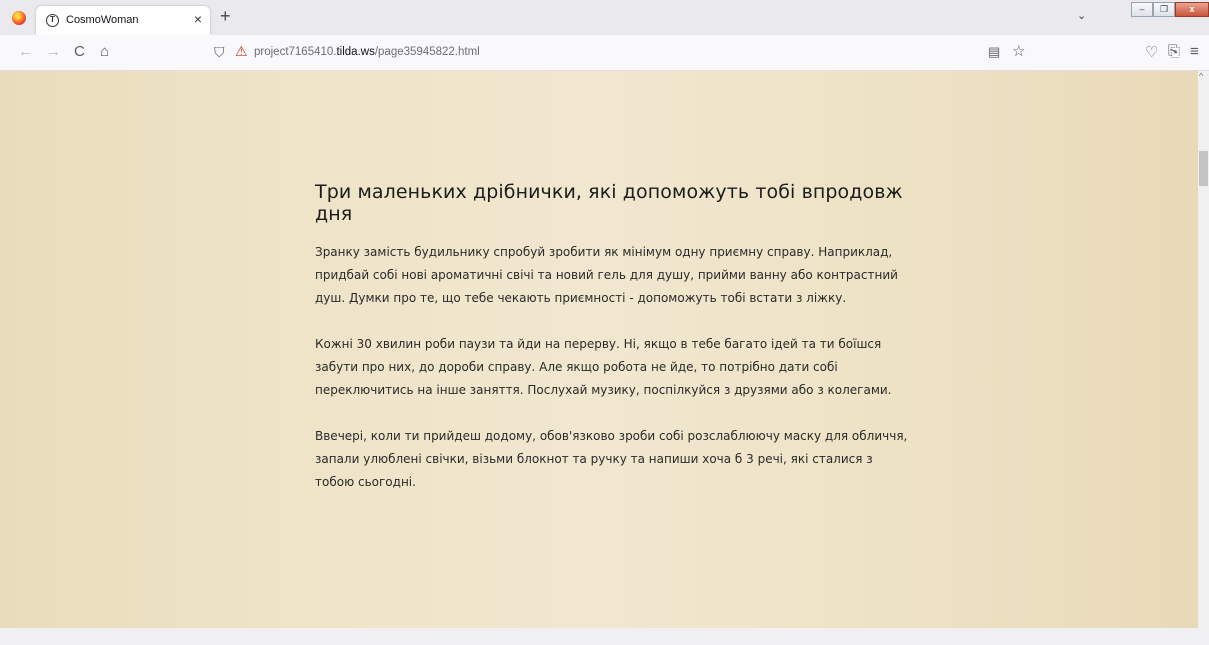  I want to click on extensions-icon: ⎘, so click(1174, 51).